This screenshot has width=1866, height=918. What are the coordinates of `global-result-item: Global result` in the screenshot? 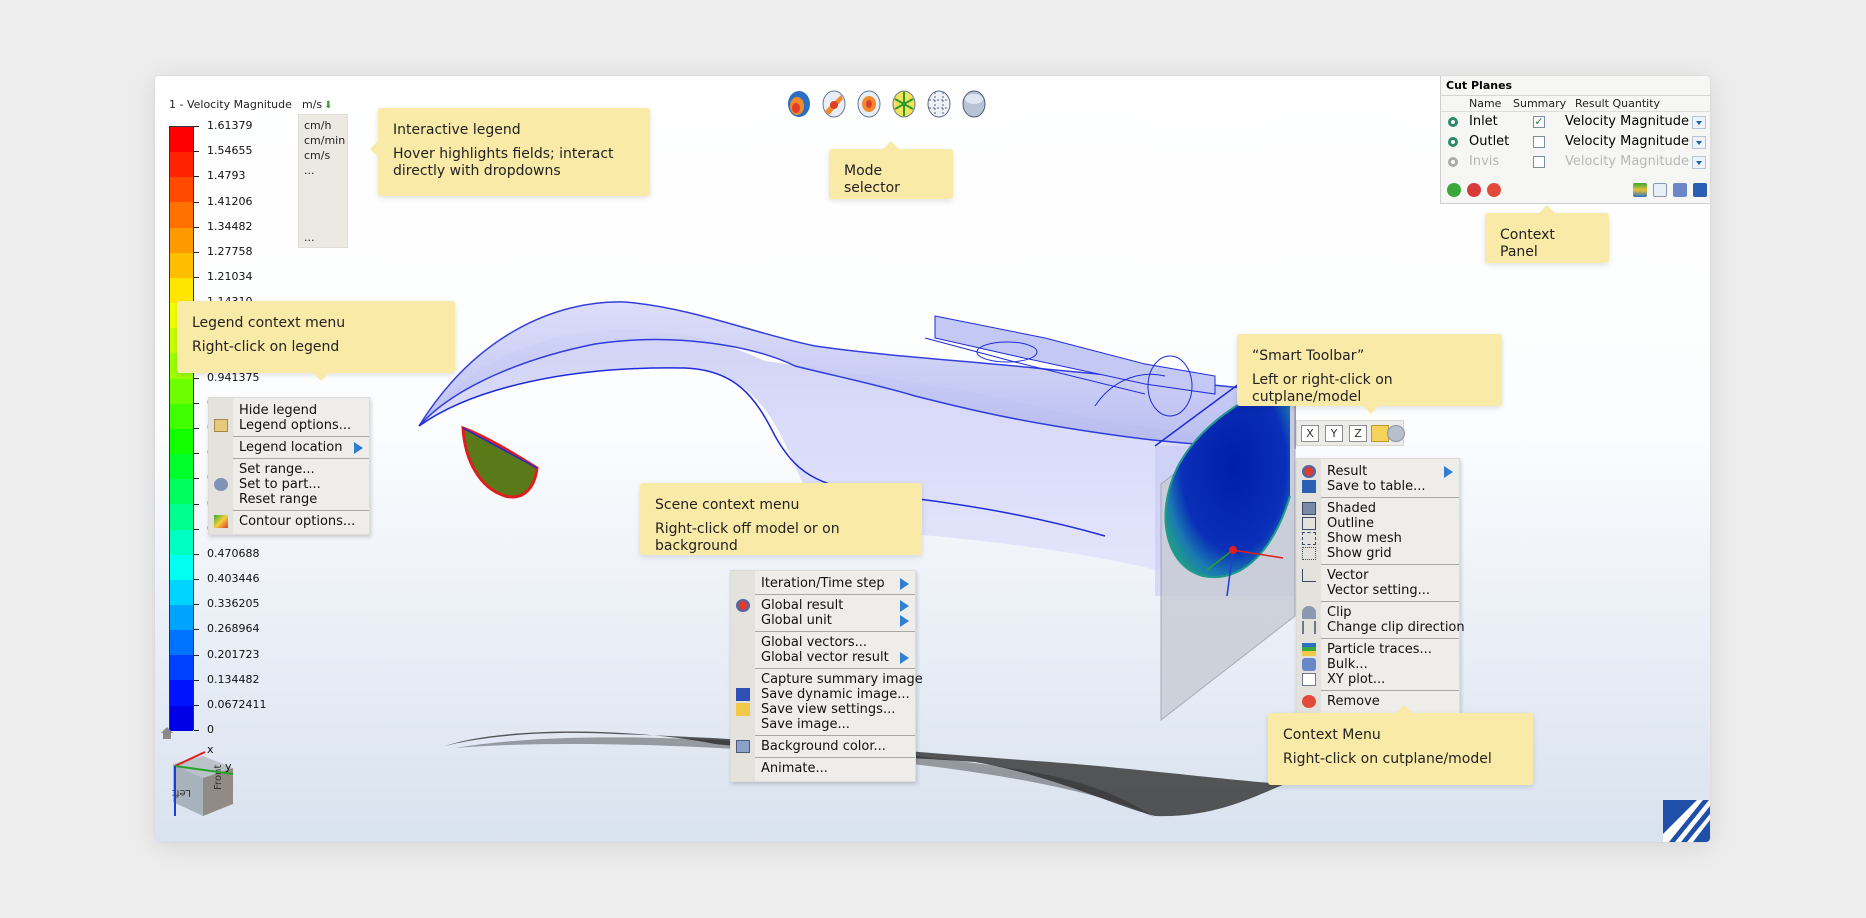 It's located at (823, 605).